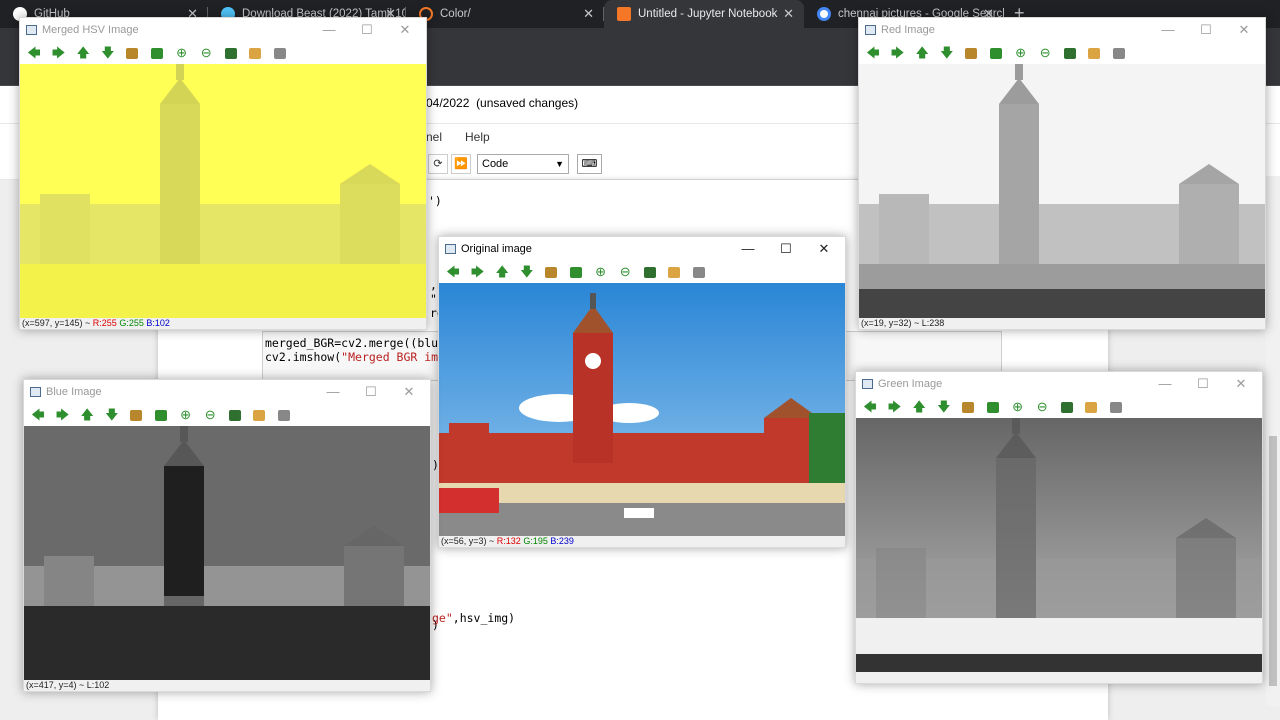  Describe the element at coordinates (438, 164) in the screenshot. I see `restart-kernel-button: ⟳` at that location.